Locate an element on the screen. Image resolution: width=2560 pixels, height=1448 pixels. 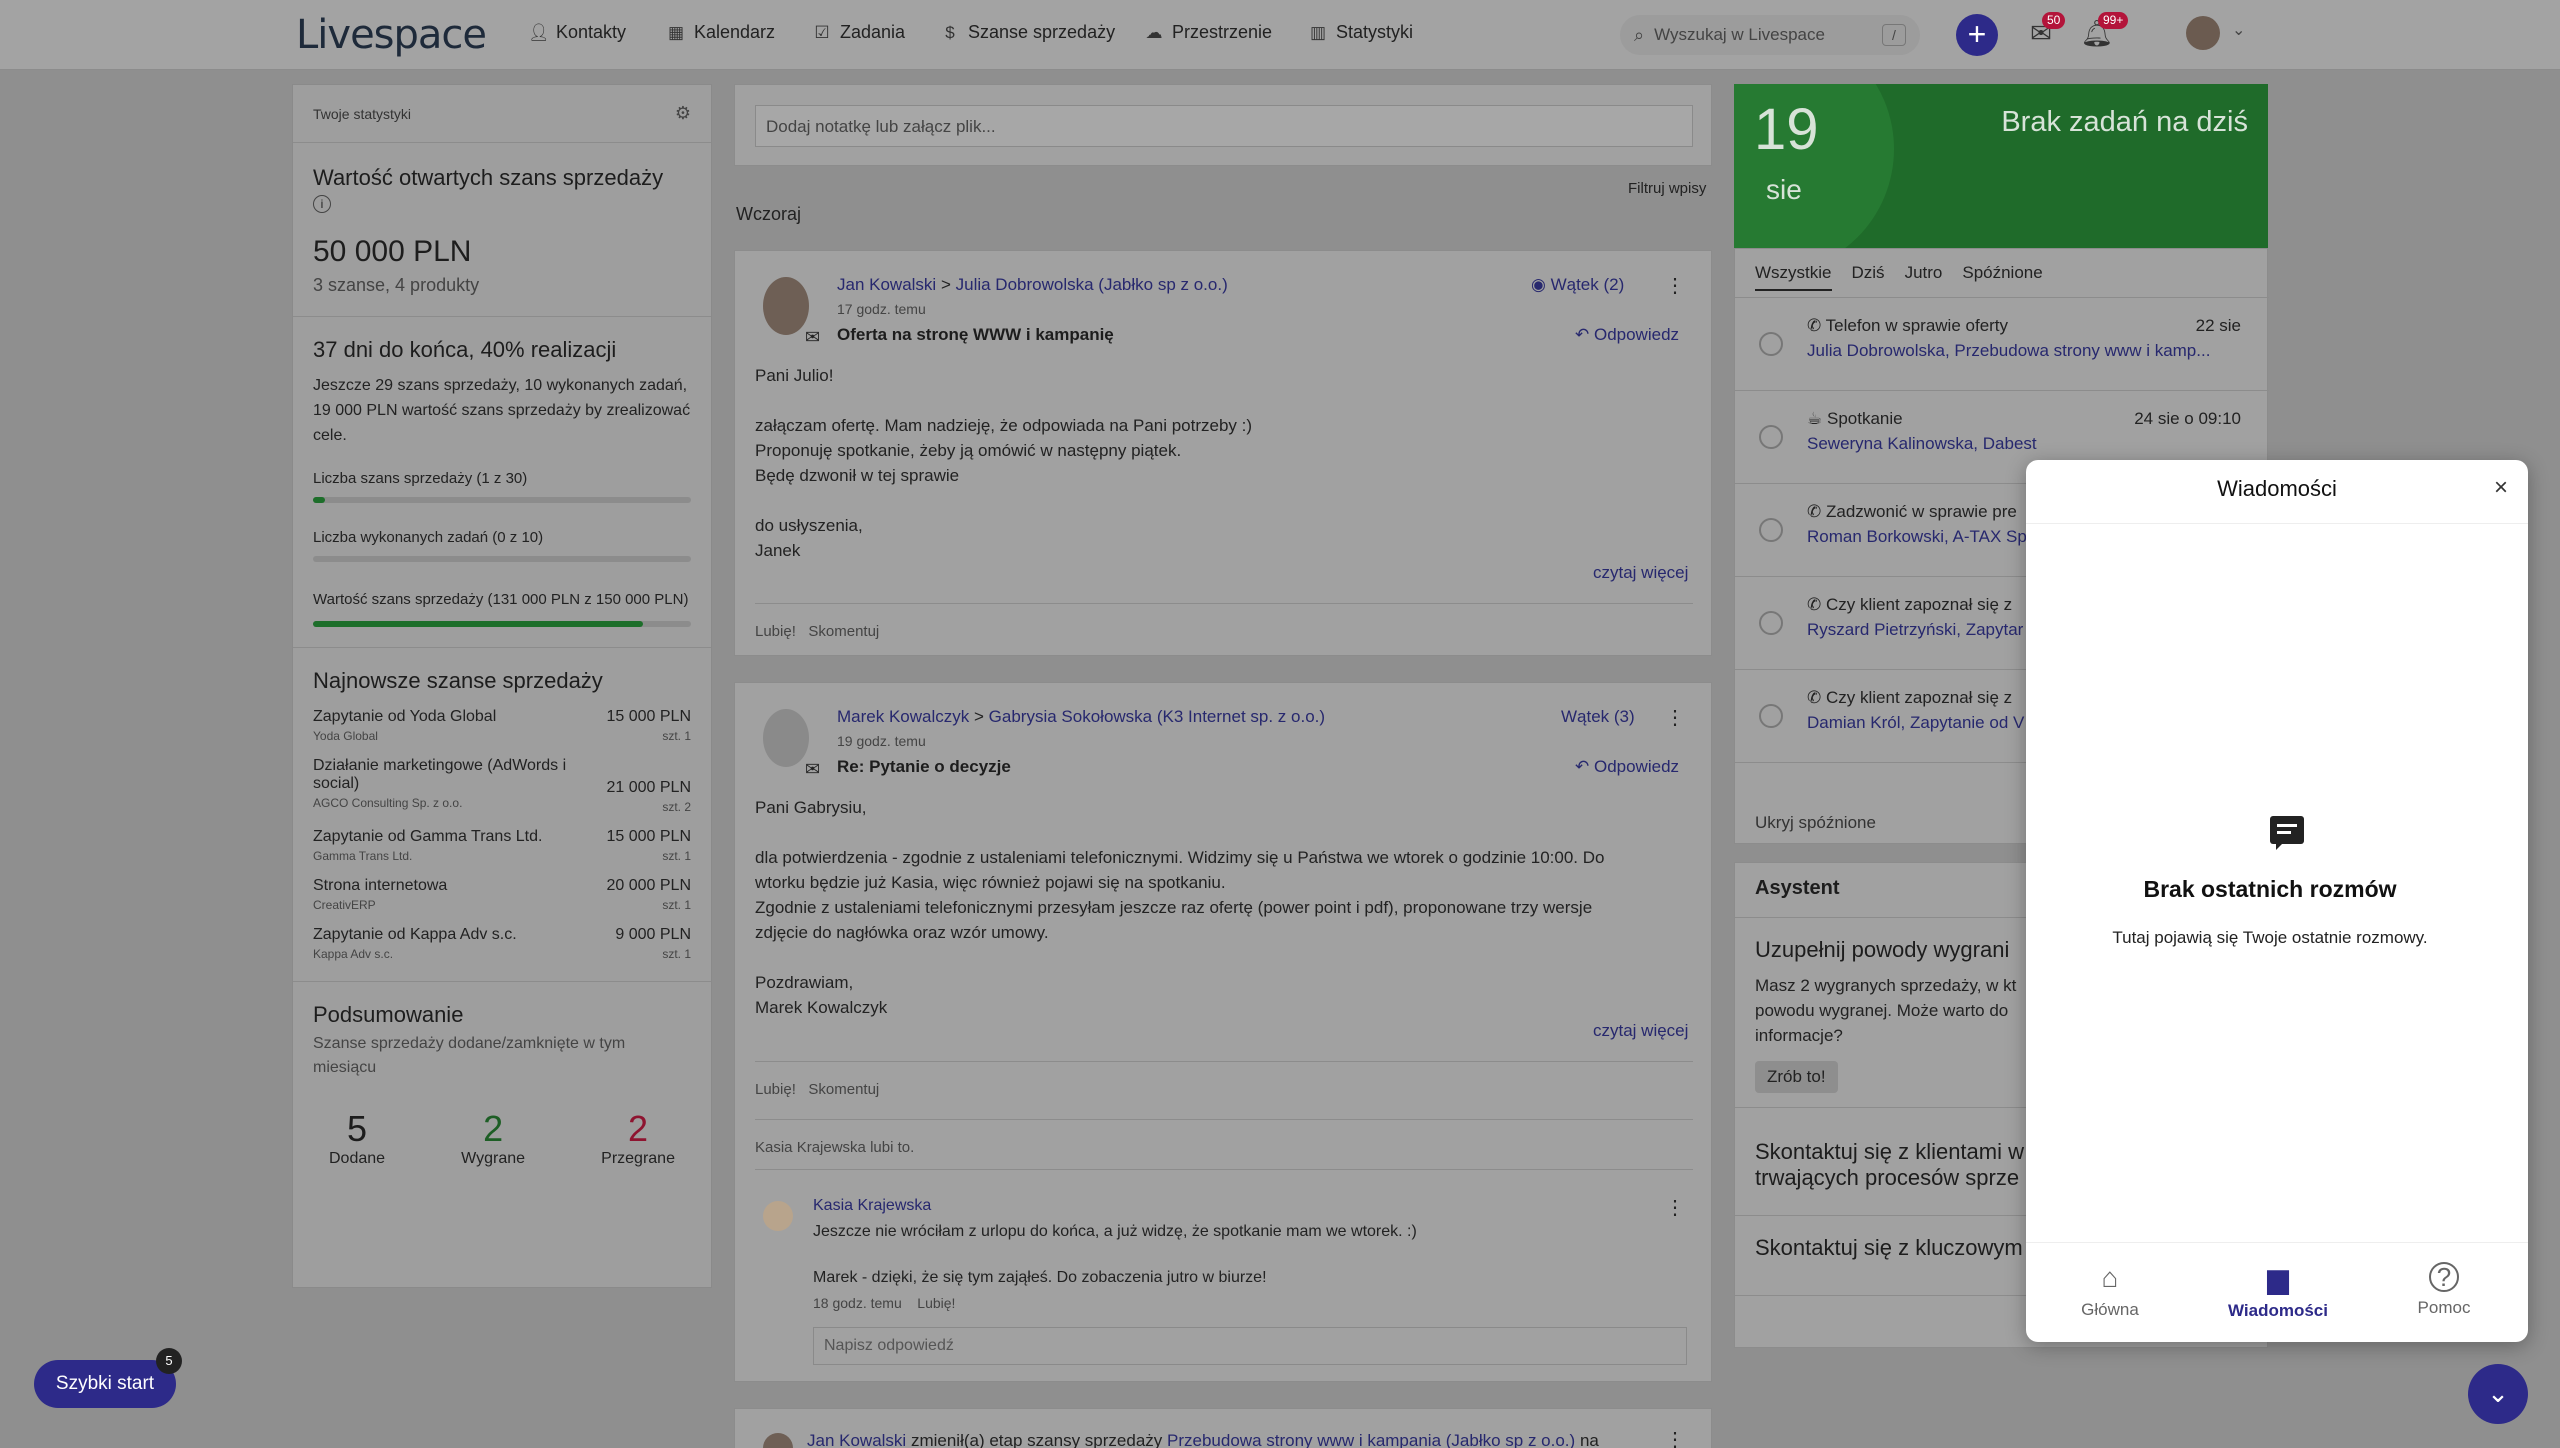
latest-title: Najnowsze szanse sprzedaży is located at coordinates (458, 680).